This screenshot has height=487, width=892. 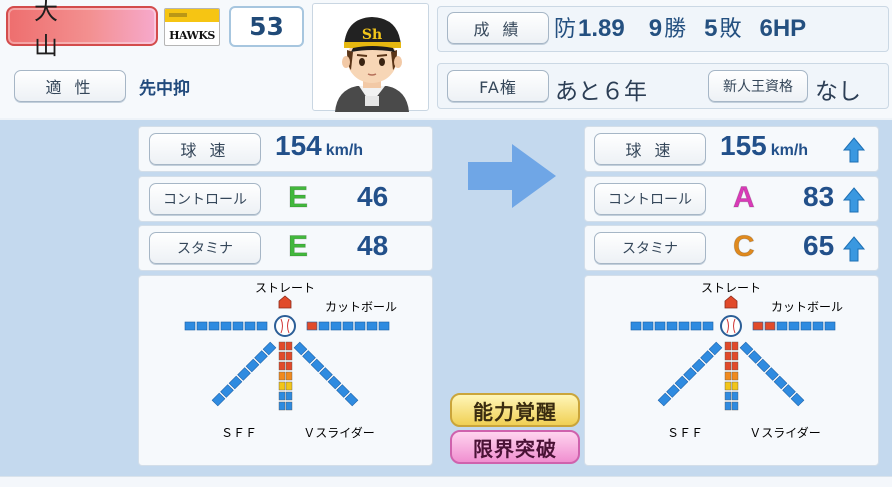 I want to click on uniform-number: 53, so click(x=266, y=26).